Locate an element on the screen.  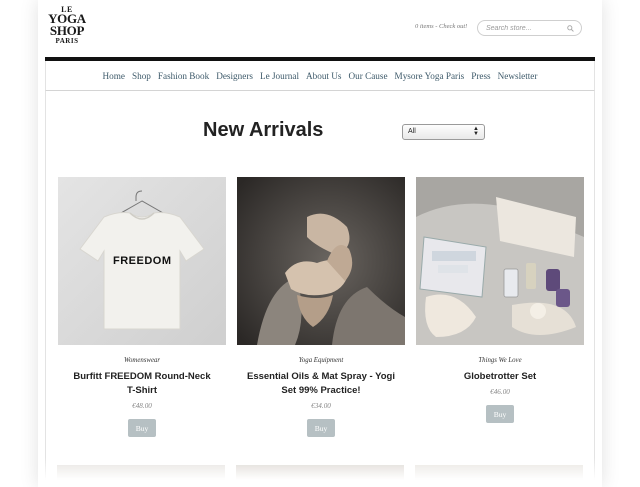
nav-item-fashion-book: Fashion Book is located at coordinates (183, 76).